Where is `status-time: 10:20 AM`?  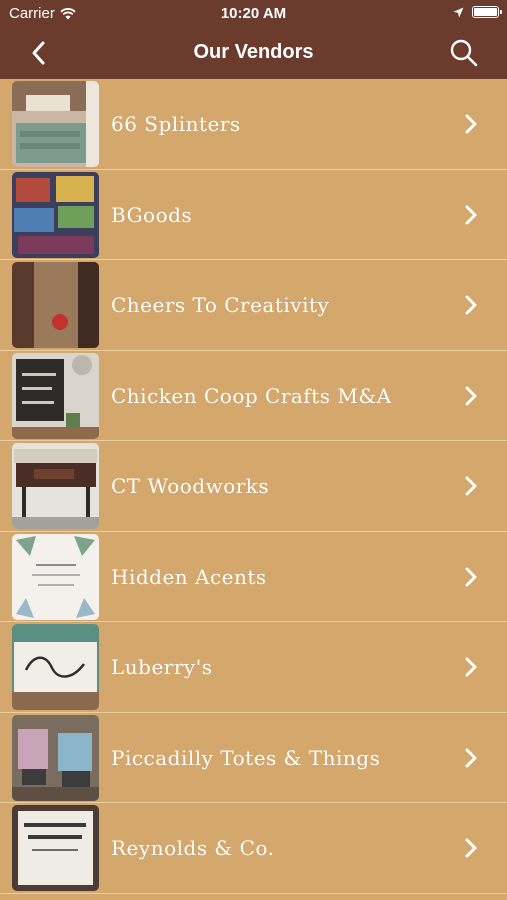 status-time: 10:20 AM is located at coordinates (253, 13).